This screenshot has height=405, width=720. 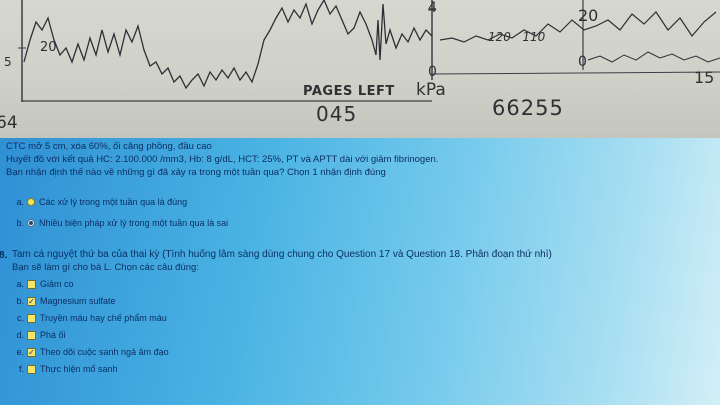 I want to click on option-letter: f., so click(x=21, y=369).